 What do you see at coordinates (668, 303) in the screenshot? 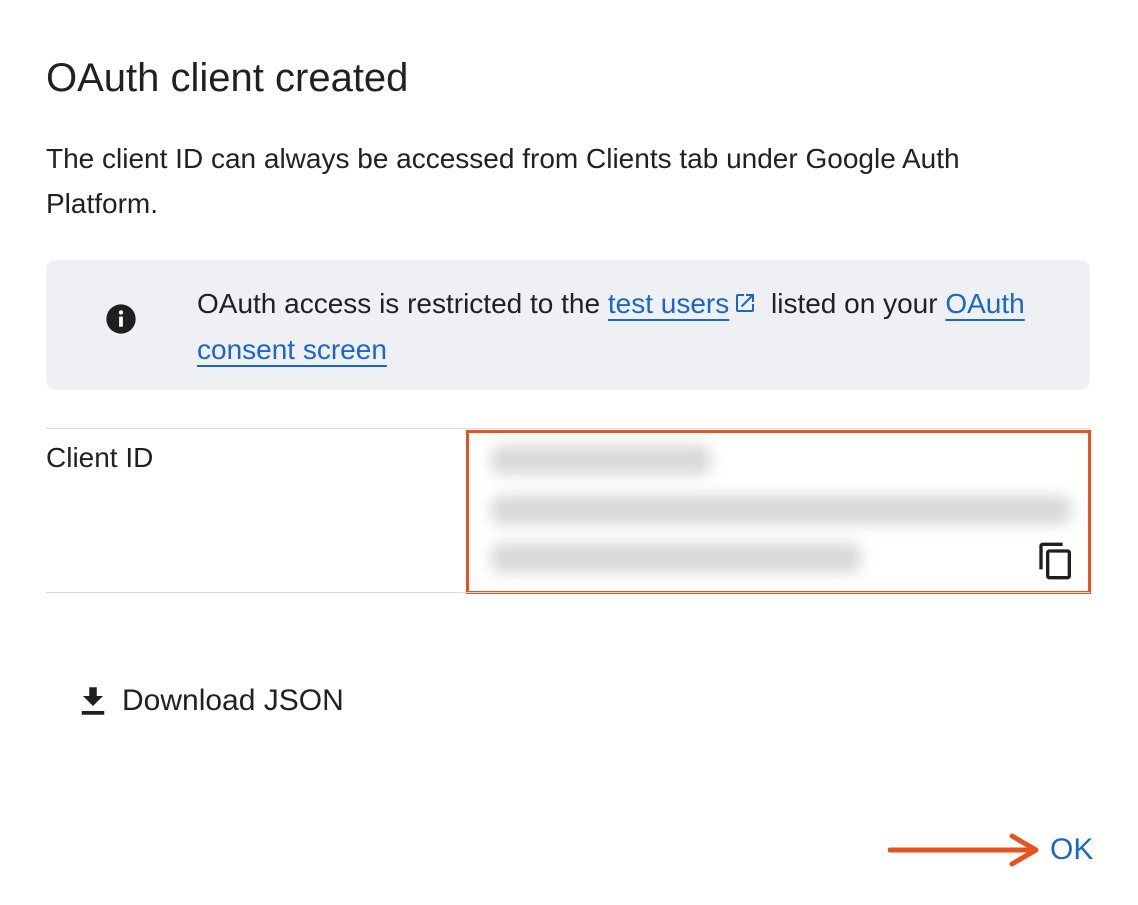
I see `test-users-link: test users` at bounding box center [668, 303].